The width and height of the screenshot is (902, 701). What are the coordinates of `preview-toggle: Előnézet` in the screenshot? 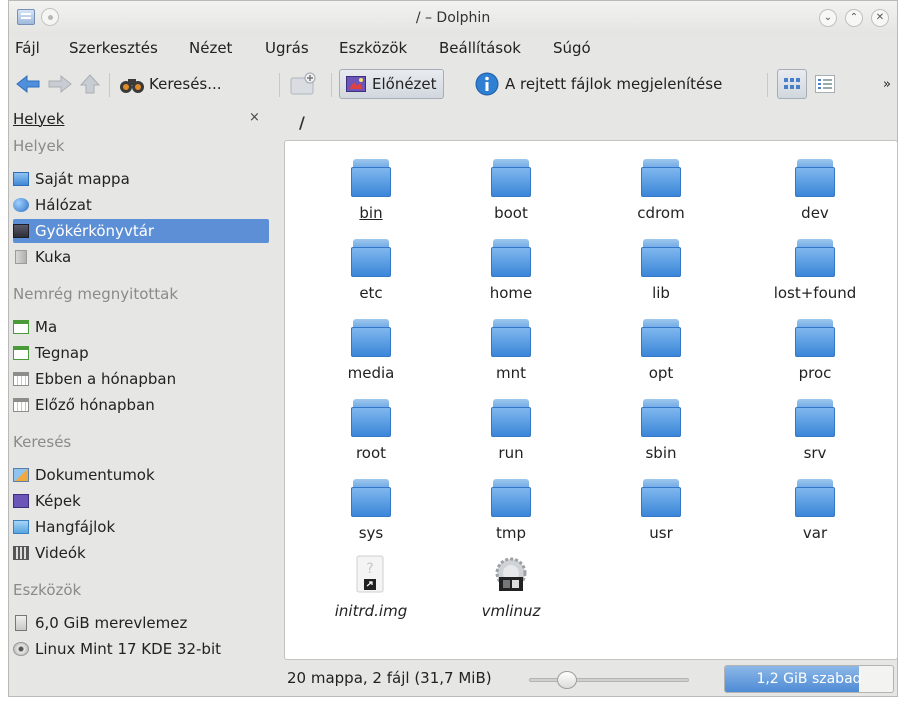 It's located at (391, 84).